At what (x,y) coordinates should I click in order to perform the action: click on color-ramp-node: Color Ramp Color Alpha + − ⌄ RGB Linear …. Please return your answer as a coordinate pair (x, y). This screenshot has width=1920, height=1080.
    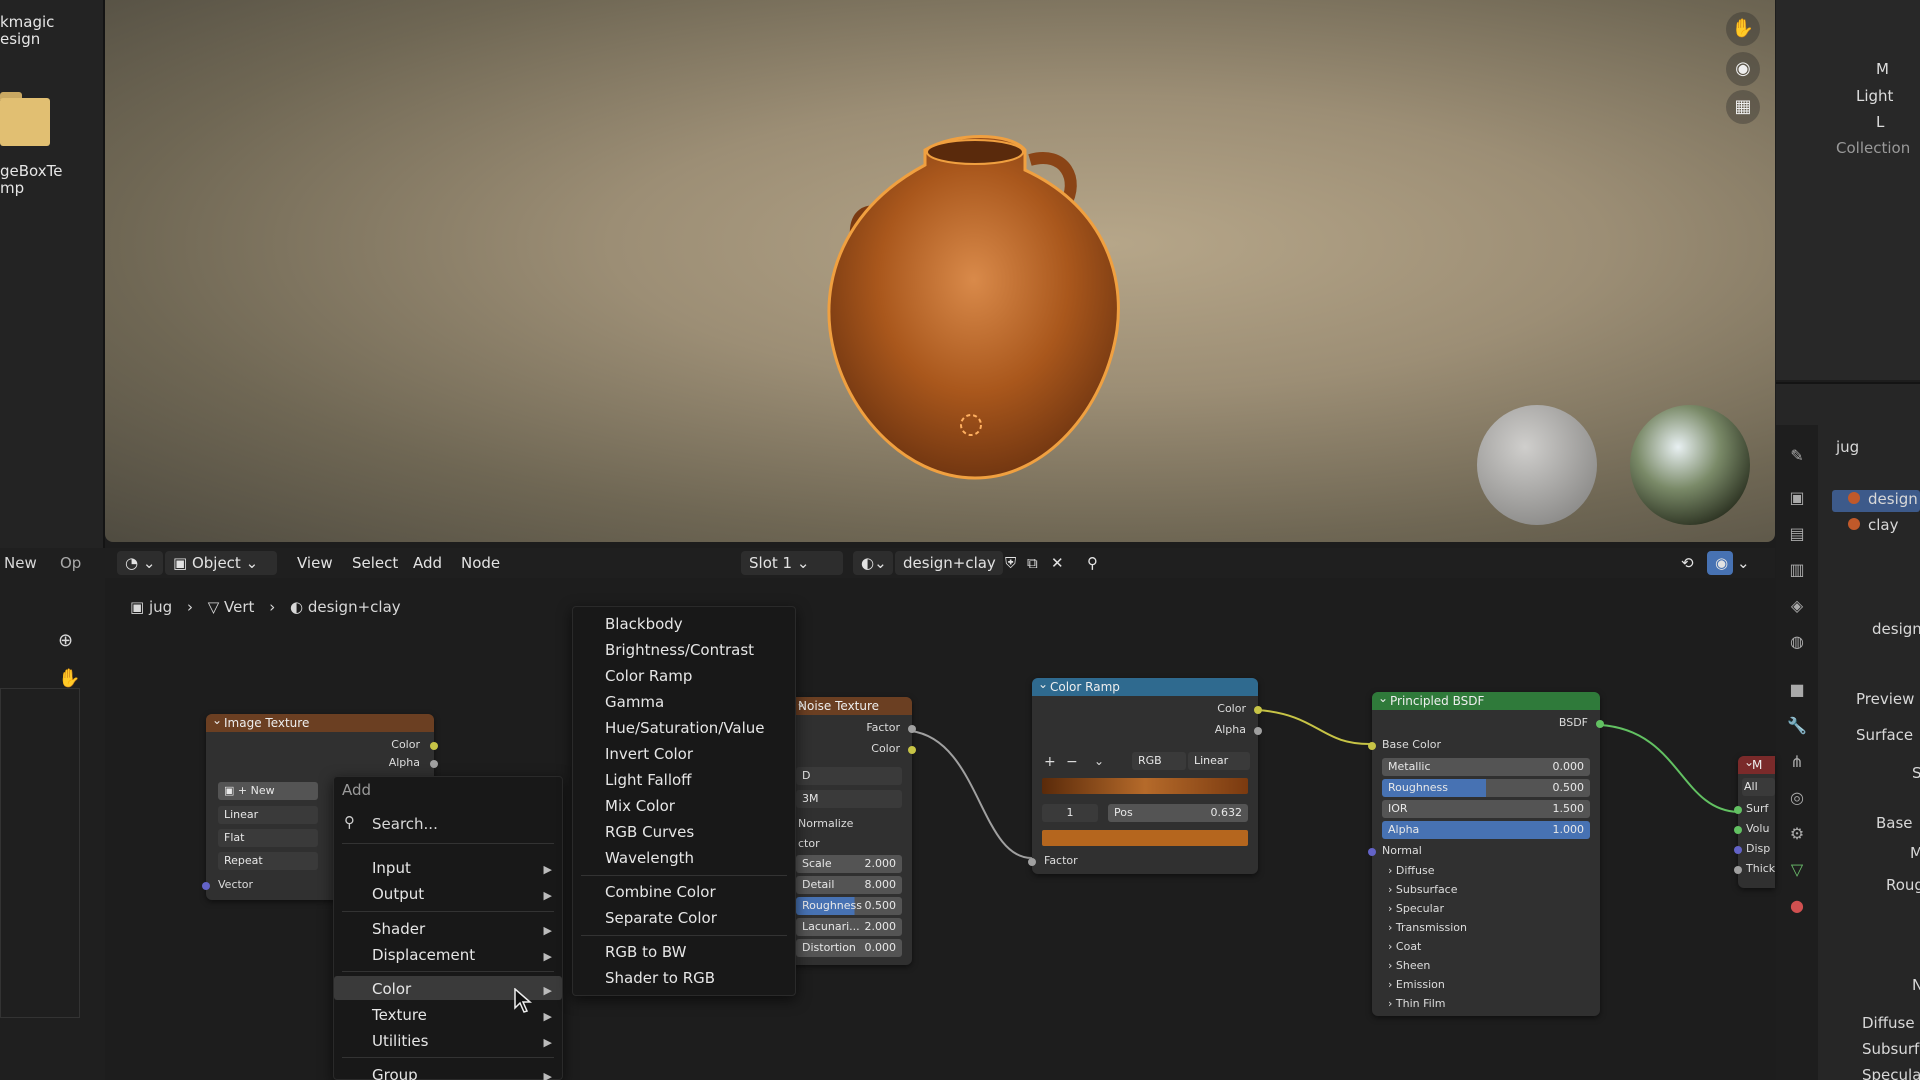
    Looking at the image, I should click on (1145, 774).